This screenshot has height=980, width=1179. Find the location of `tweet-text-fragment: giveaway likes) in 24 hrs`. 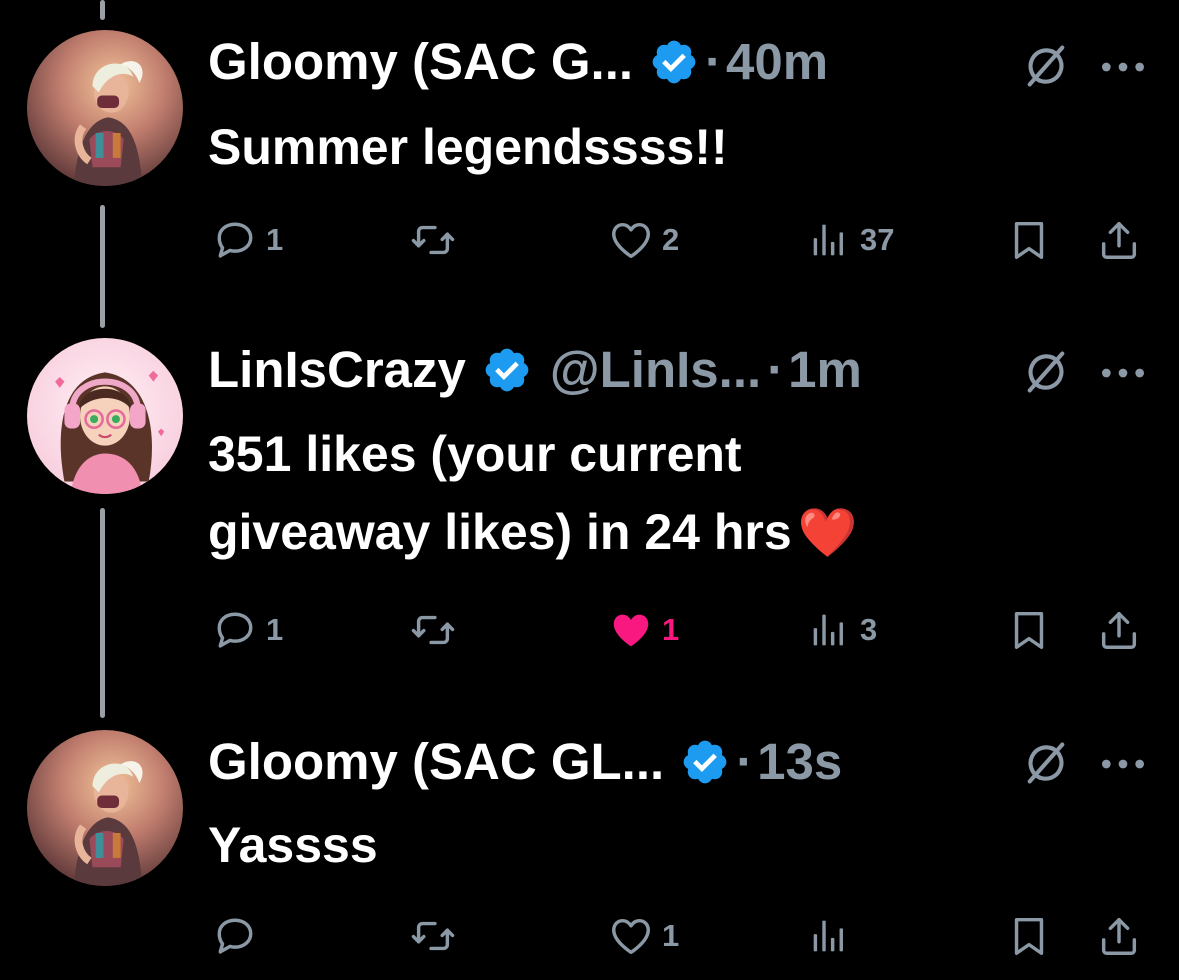

tweet-text-fragment: giveaway likes) in 24 hrs is located at coordinates (500, 532).